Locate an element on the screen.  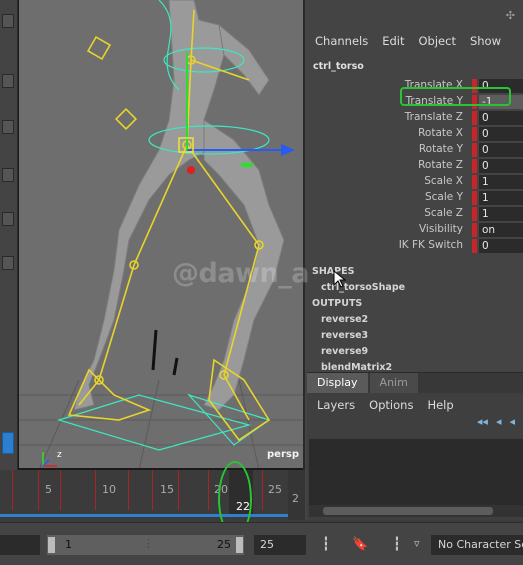
output-node: reverse3 is located at coordinates (414, 336).